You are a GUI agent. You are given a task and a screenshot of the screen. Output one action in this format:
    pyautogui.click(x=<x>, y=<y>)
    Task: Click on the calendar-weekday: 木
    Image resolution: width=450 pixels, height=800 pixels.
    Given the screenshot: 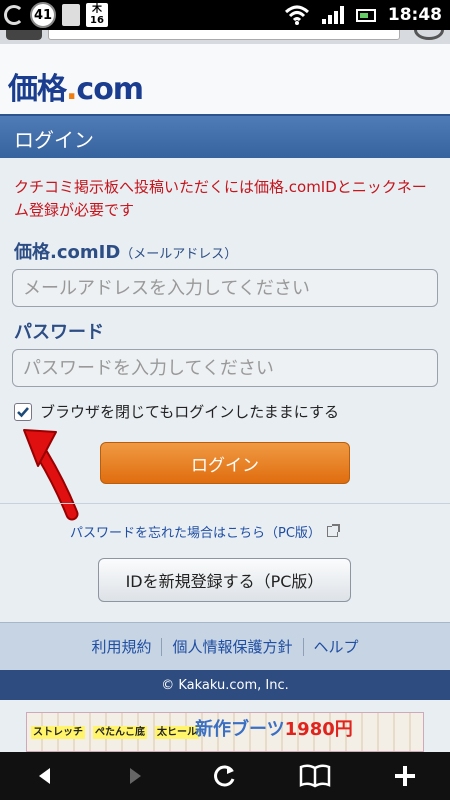 What is the action you would take?
    pyautogui.click(x=97, y=9)
    